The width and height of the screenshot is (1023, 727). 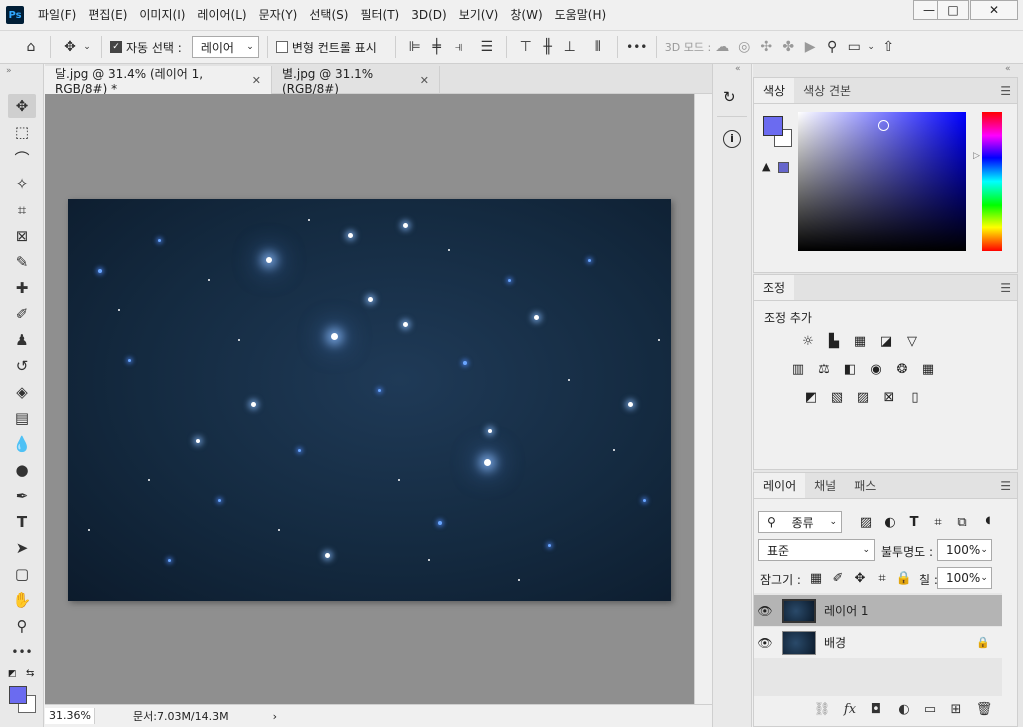 I want to click on align-middle-icon: ╫, so click(x=548, y=47).